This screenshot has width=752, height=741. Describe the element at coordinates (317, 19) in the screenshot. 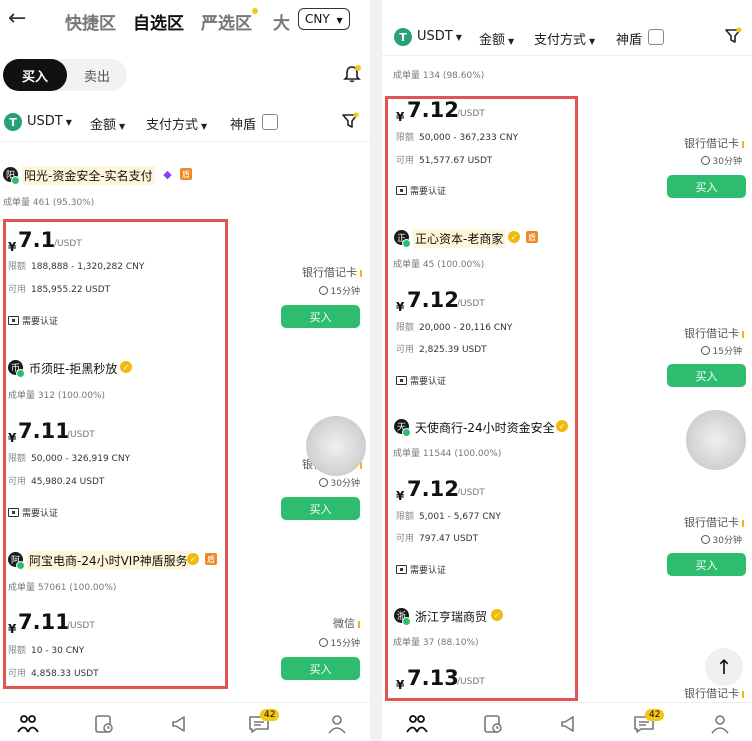

I see `currency-value: CNY` at that location.